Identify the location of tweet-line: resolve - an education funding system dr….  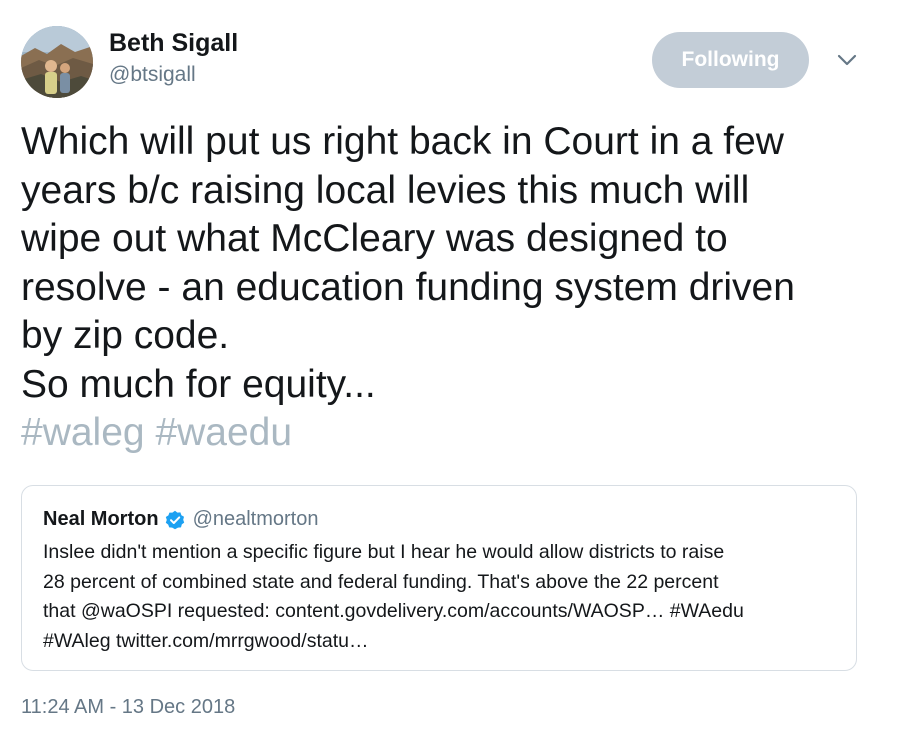
(408, 287).